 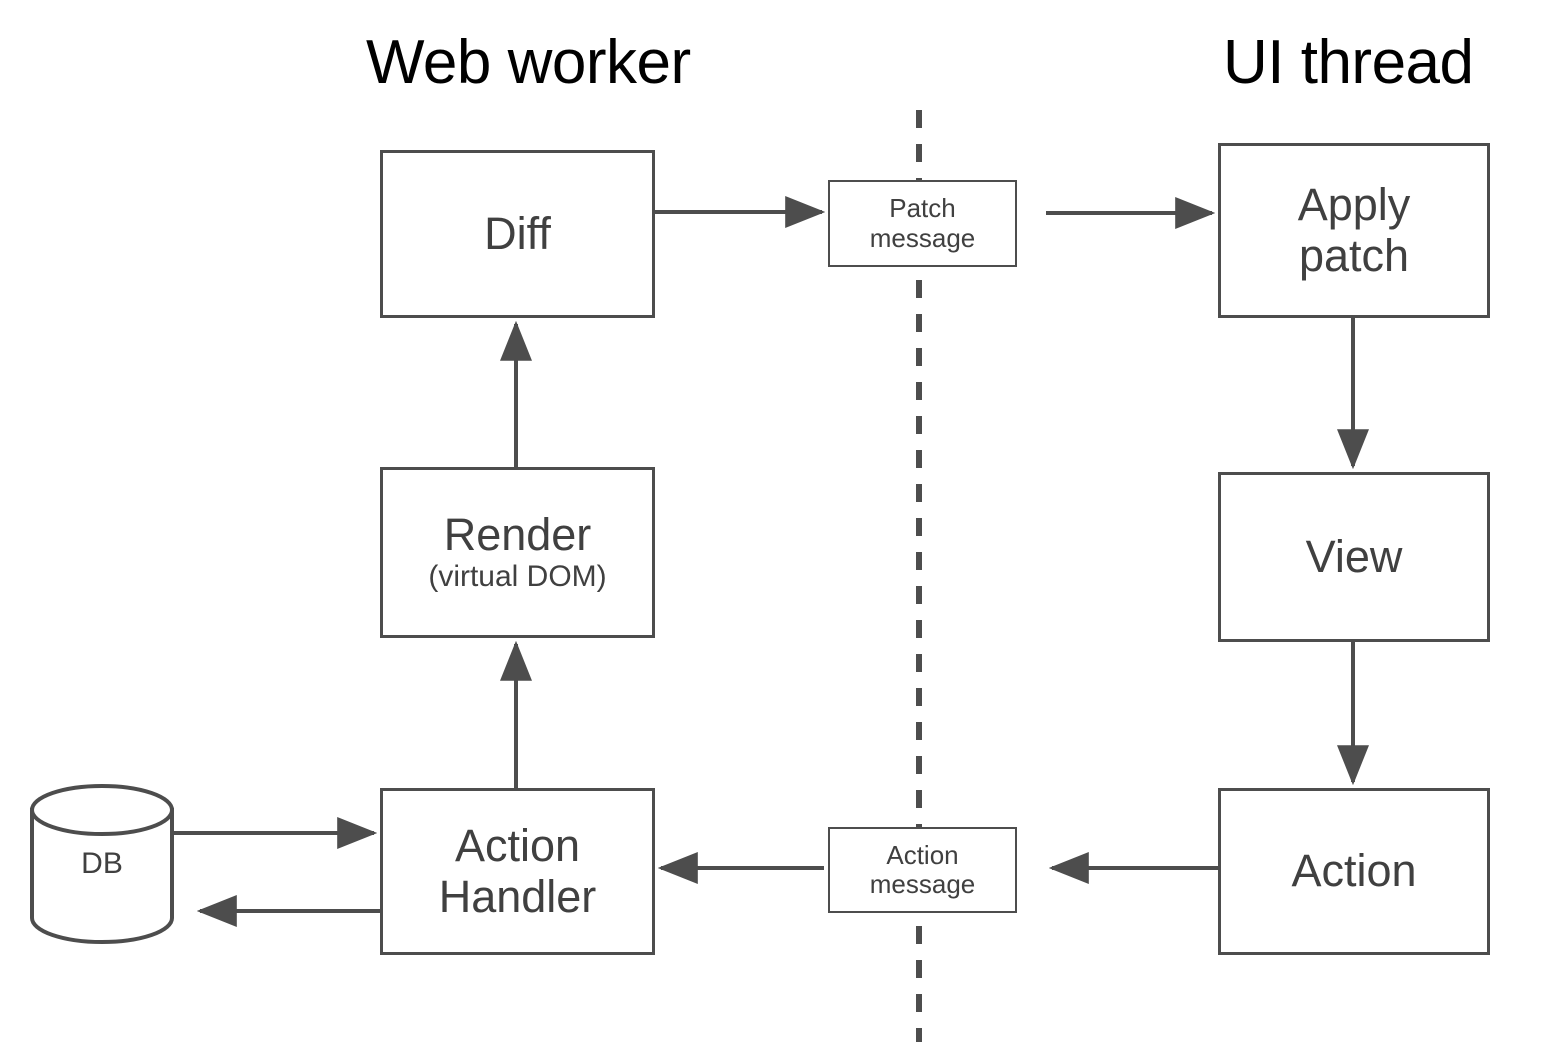 I want to click on node-action: Action, so click(x=1354, y=871).